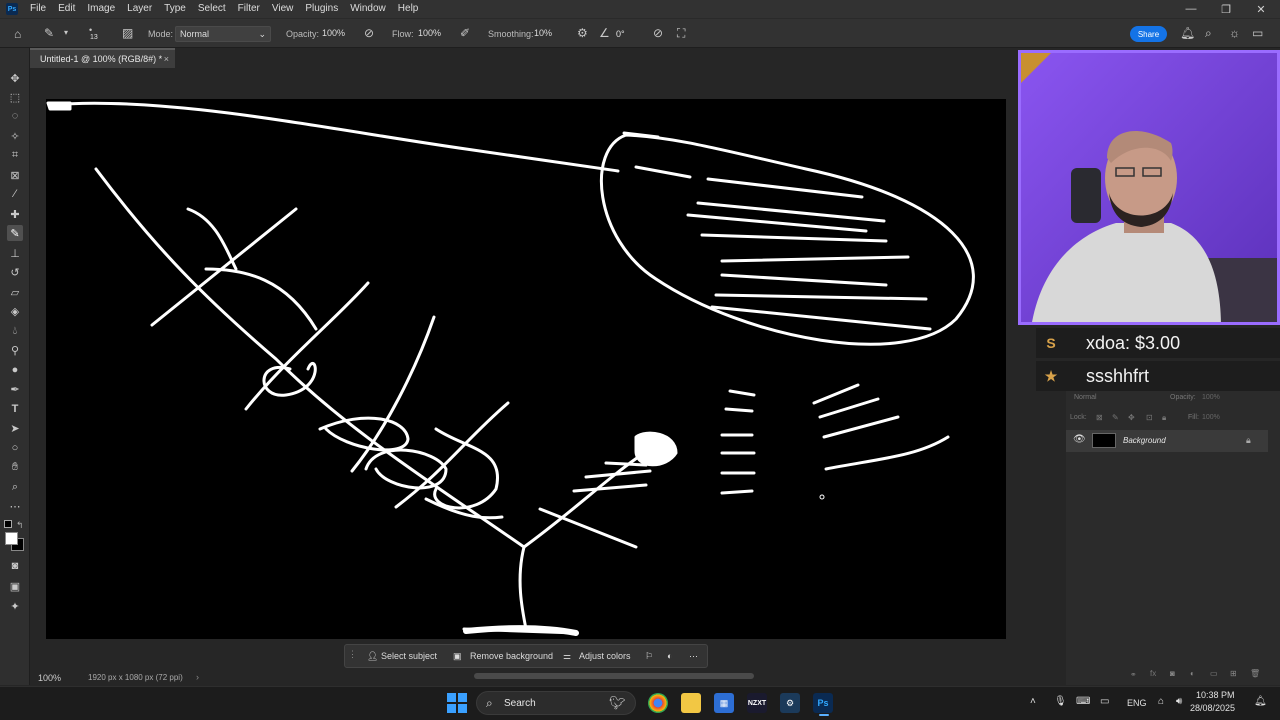  What do you see at coordinates (724, 703) in the screenshot?
I see `microsoft-store-icon: ▦` at bounding box center [724, 703].